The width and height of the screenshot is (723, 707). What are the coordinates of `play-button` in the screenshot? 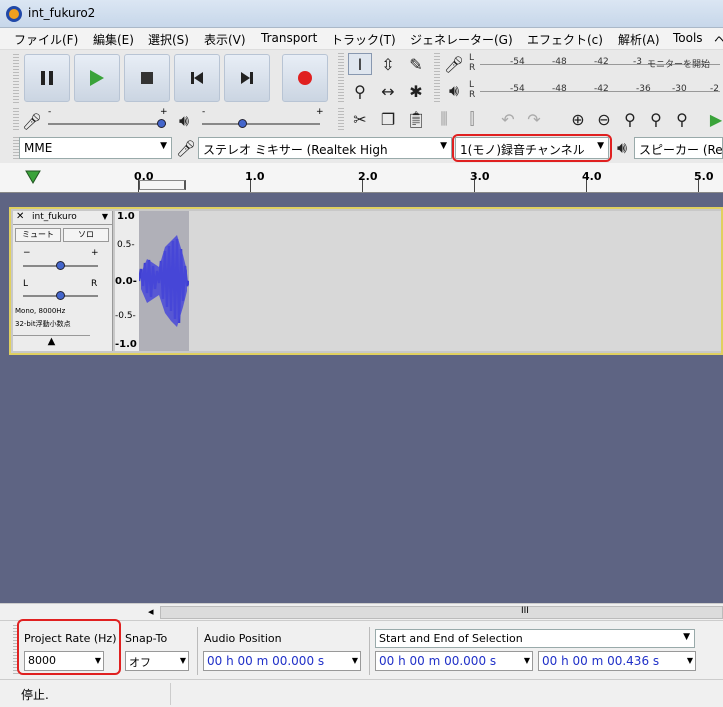 It's located at (97, 78).